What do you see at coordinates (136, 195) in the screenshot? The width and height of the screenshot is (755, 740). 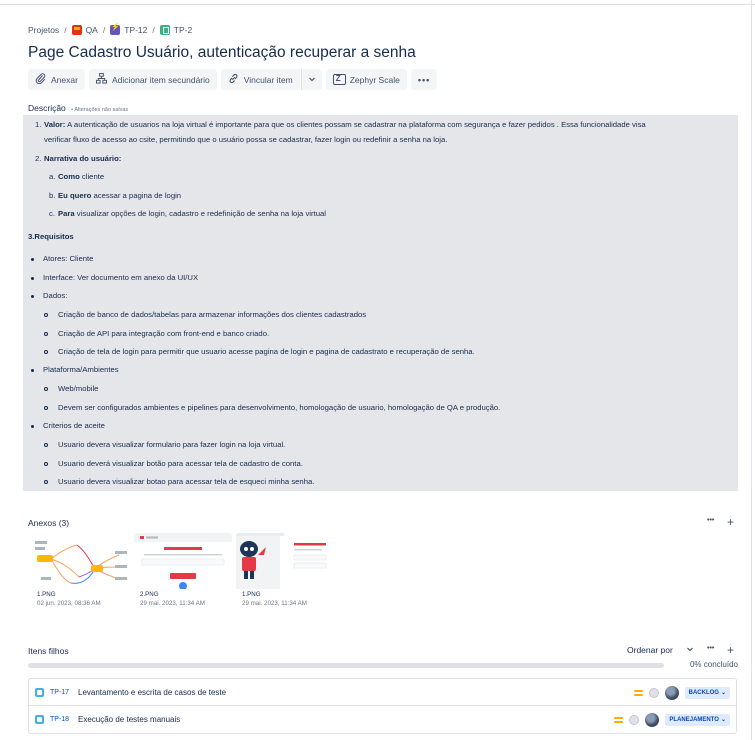 I see `description-text: acessar a pagina de login` at bounding box center [136, 195].